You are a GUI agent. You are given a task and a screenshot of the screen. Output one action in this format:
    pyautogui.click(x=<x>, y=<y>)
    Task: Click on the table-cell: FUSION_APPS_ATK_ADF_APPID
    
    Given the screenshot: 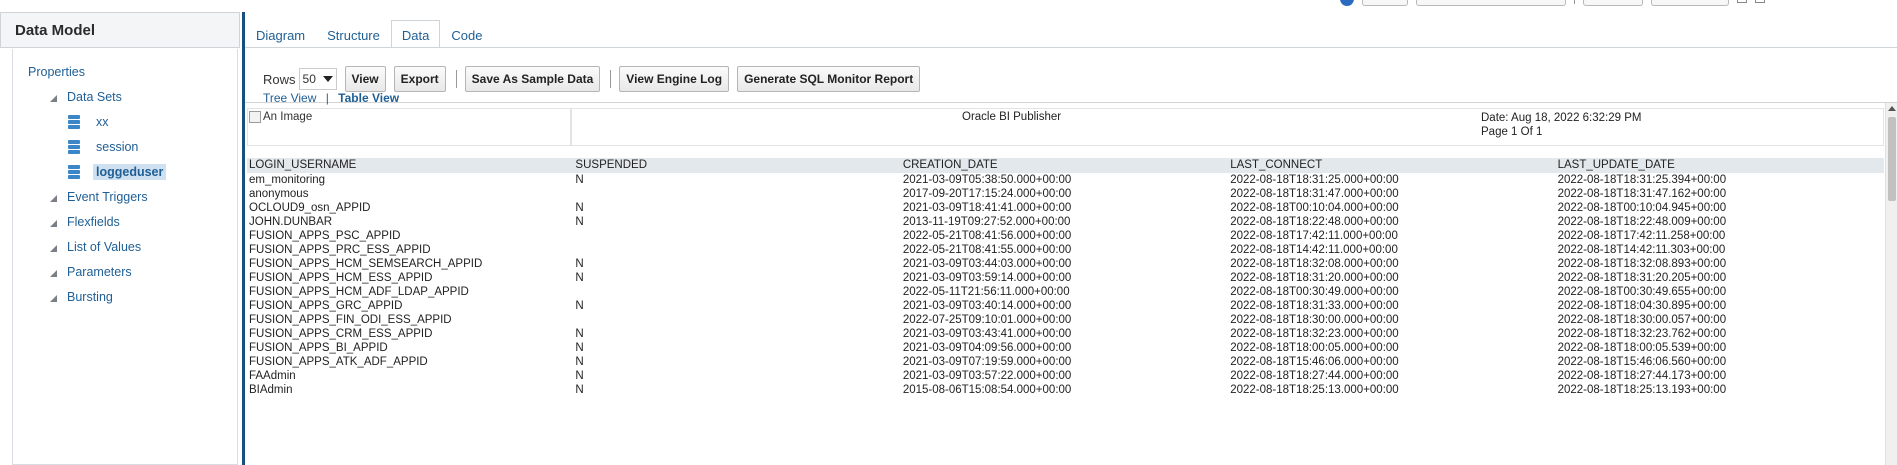 What is the action you would take?
    pyautogui.click(x=338, y=362)
    